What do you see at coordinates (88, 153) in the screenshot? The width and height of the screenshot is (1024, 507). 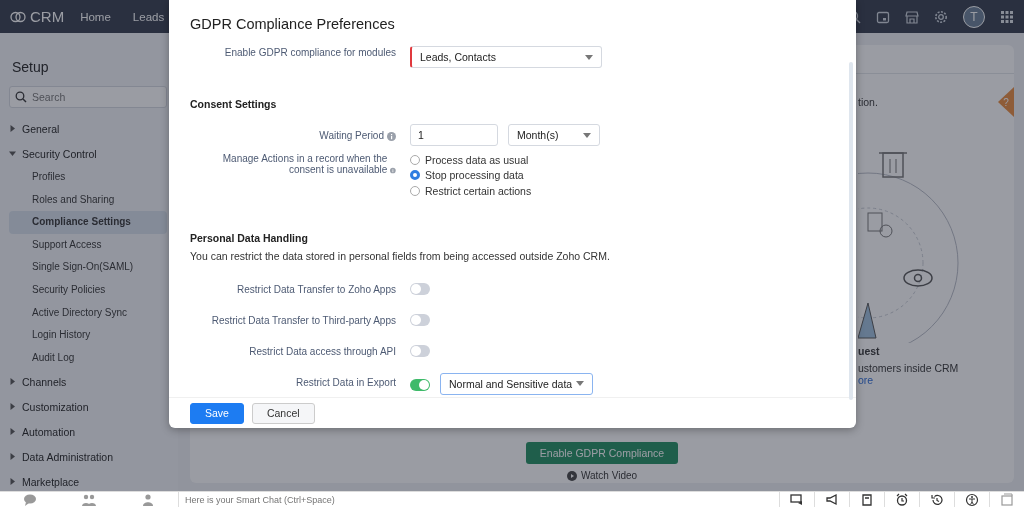 I see `sidebar-group: Security Control` at bounding box center [88, 153].